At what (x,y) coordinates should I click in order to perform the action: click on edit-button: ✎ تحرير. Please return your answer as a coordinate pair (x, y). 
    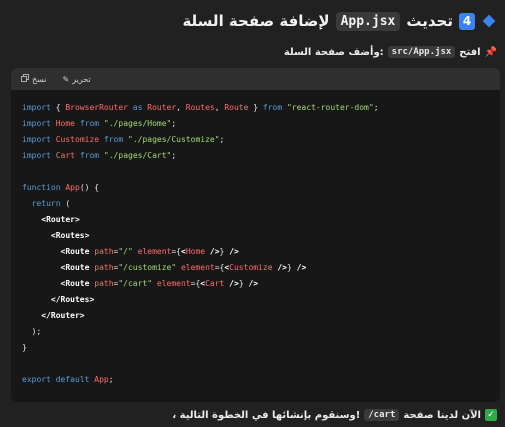
    Looking at the image, I should click on (77, 79).